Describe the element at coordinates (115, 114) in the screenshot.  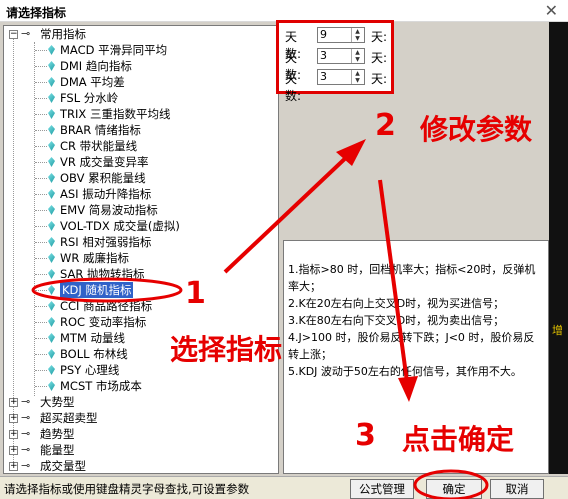
I see `tree-item-label: TRIX 三重指数平均线` at that location.